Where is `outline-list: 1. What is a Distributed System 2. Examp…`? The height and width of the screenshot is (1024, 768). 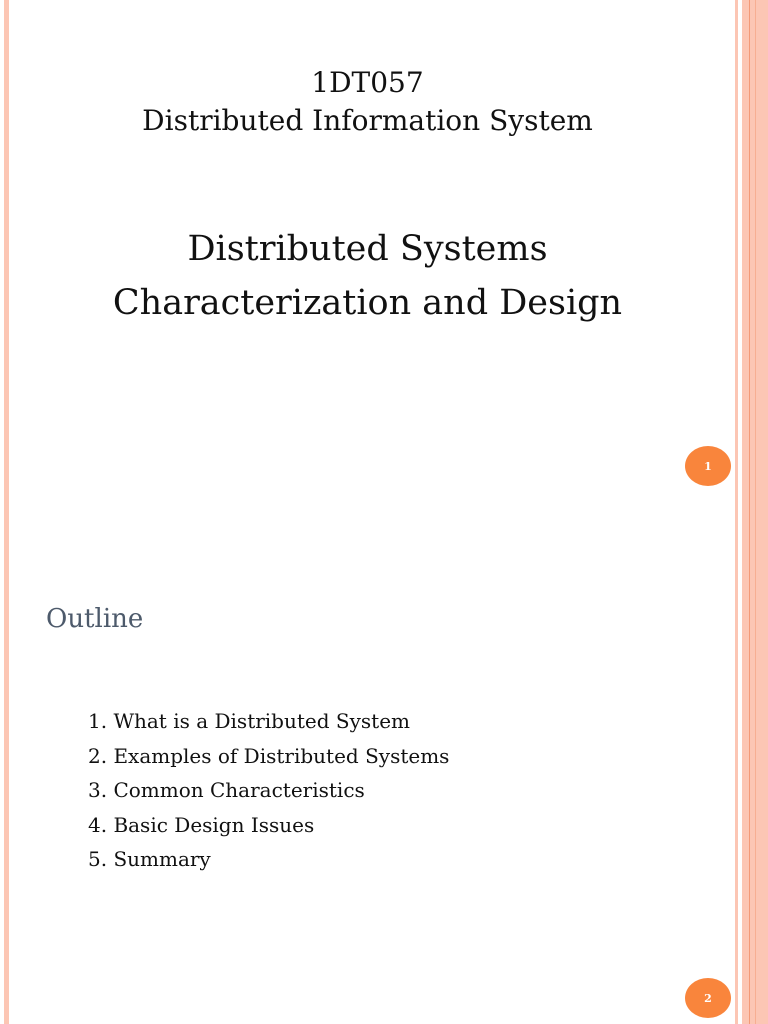 outline-list: 1. What is a Distributed System 2. Examp… is located at coordinates (268, 790).